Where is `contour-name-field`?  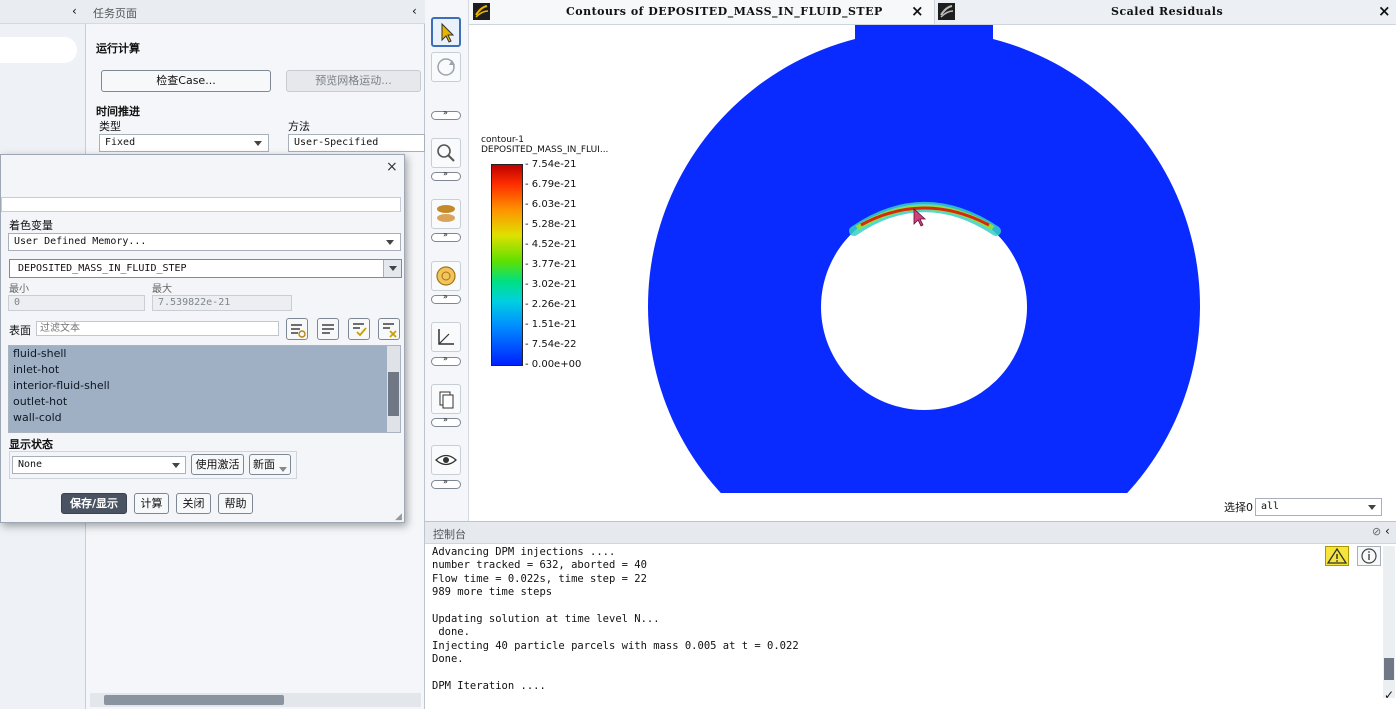 contour-name-field is located at coordinates (201, 204).